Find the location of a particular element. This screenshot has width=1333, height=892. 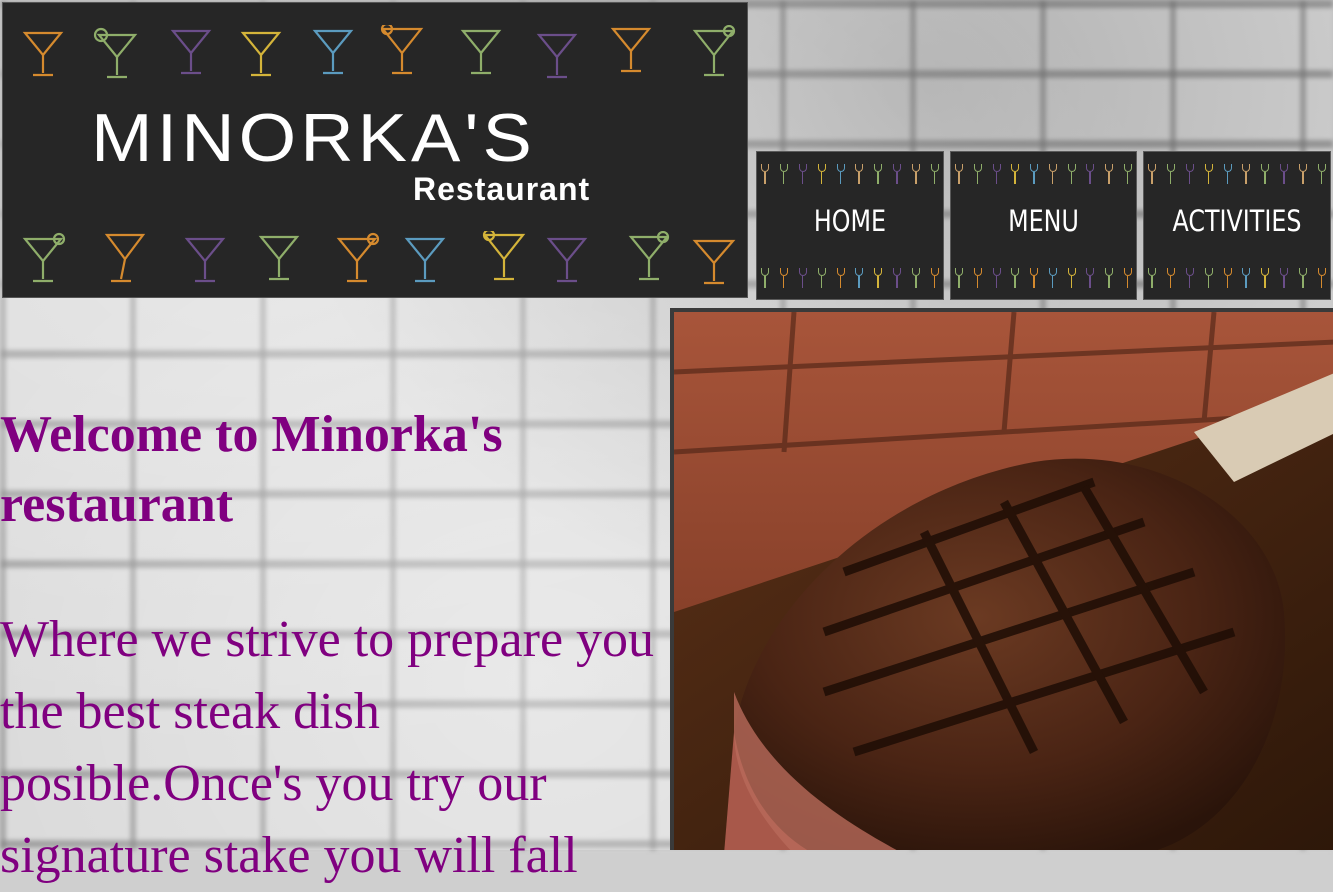

welcome-heading: Welcome to Minorka's restaurant is located at coordinates (251, 469).